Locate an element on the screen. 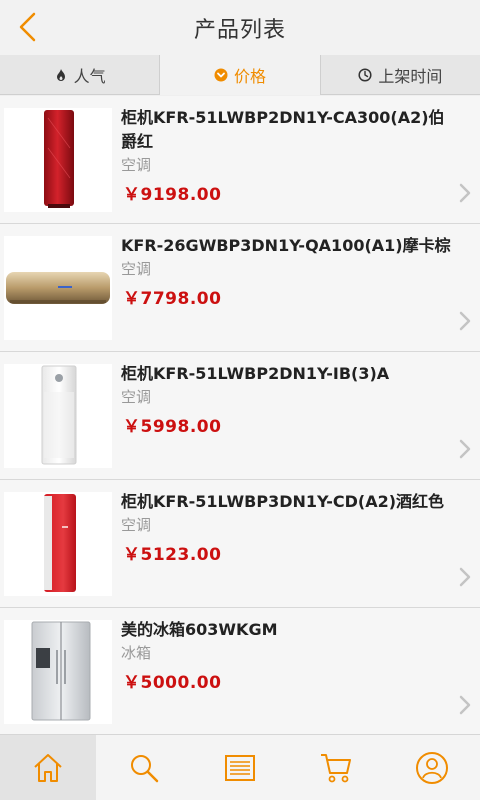 Image resolution: width=480 pixels, height=800 pixels. cart-icon is located at coordinates (336, 767).